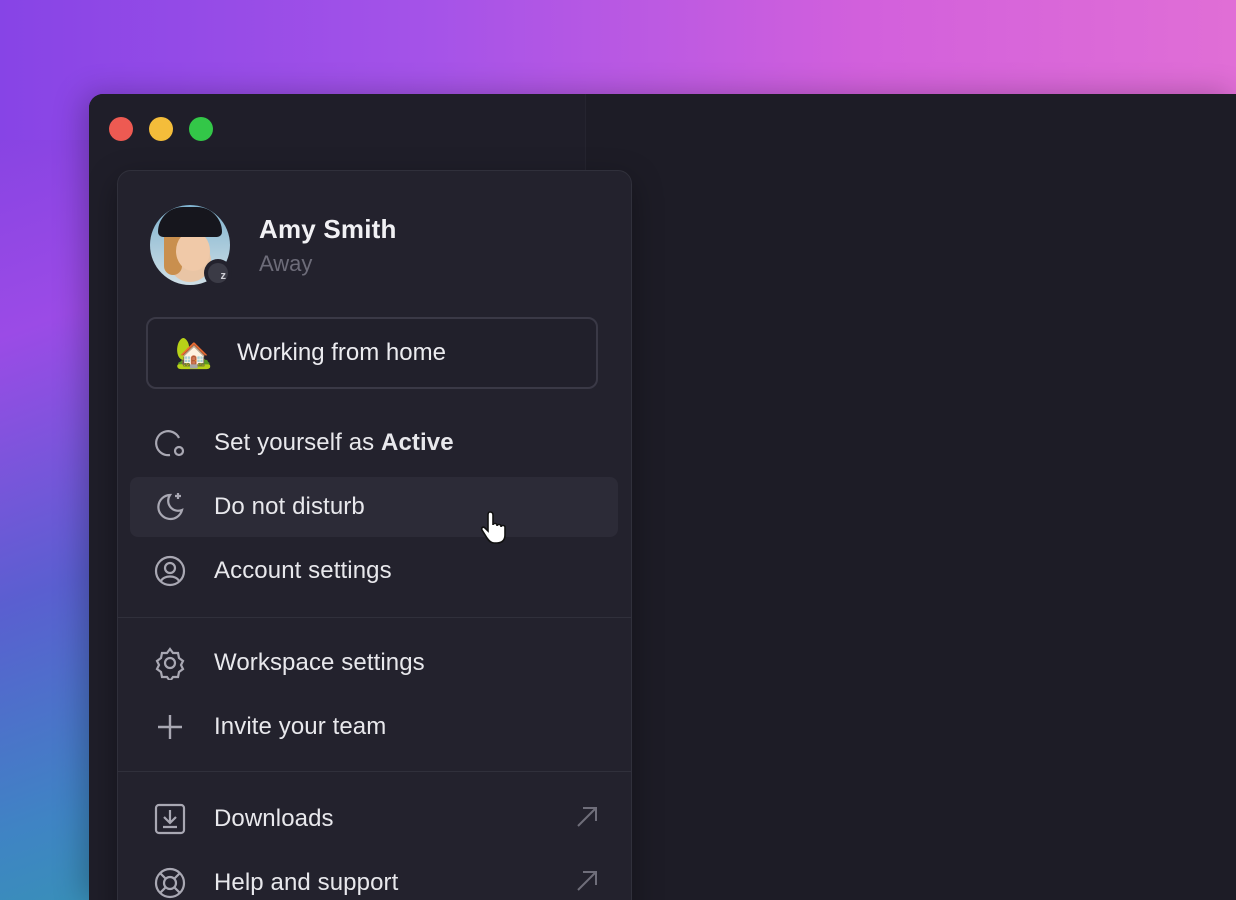 The image size is (1236, 900). Describe the element at coordinates (170, 507) in the screenshot. I see `moon-icon` at that location.